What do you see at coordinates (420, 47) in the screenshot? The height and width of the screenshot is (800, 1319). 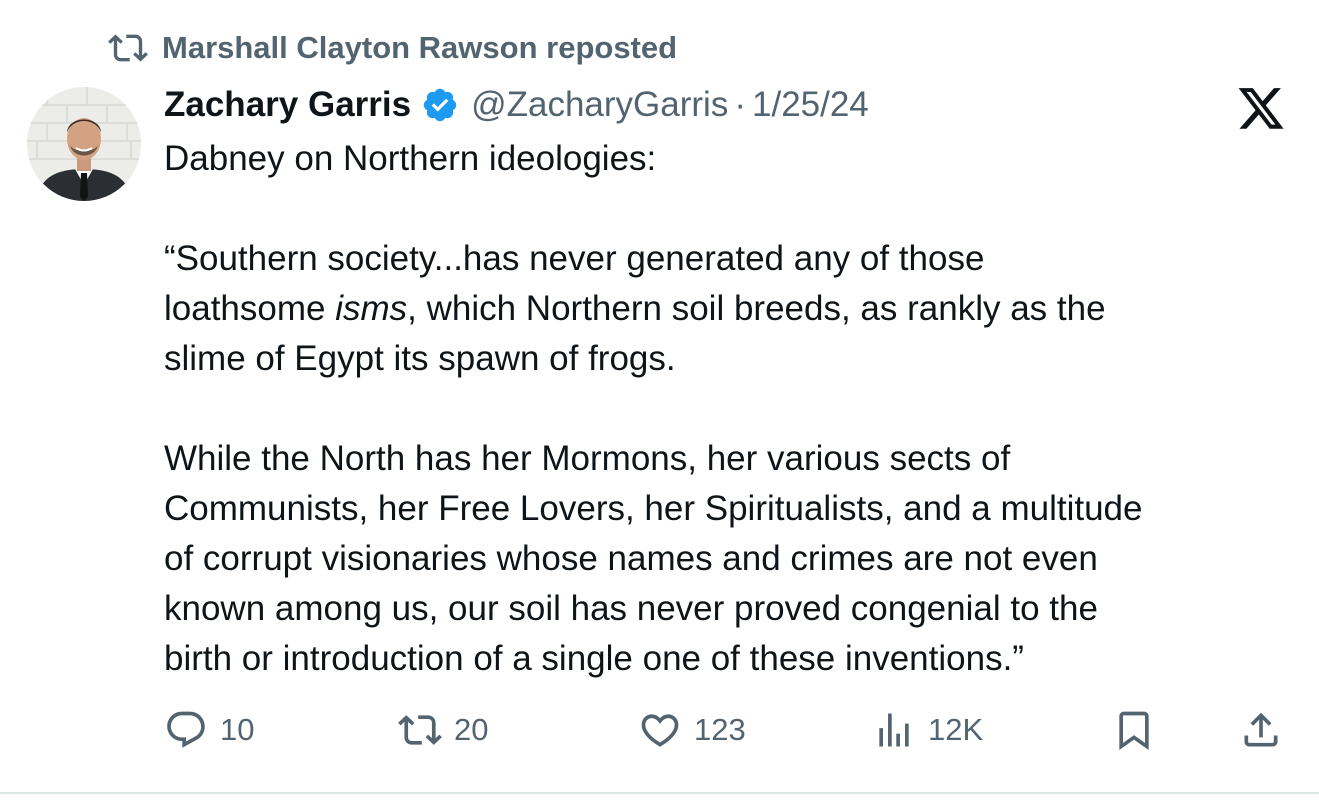 I see `repost-label: Marshall Clayton Rawson reposted` at bounding box center [420, 47].